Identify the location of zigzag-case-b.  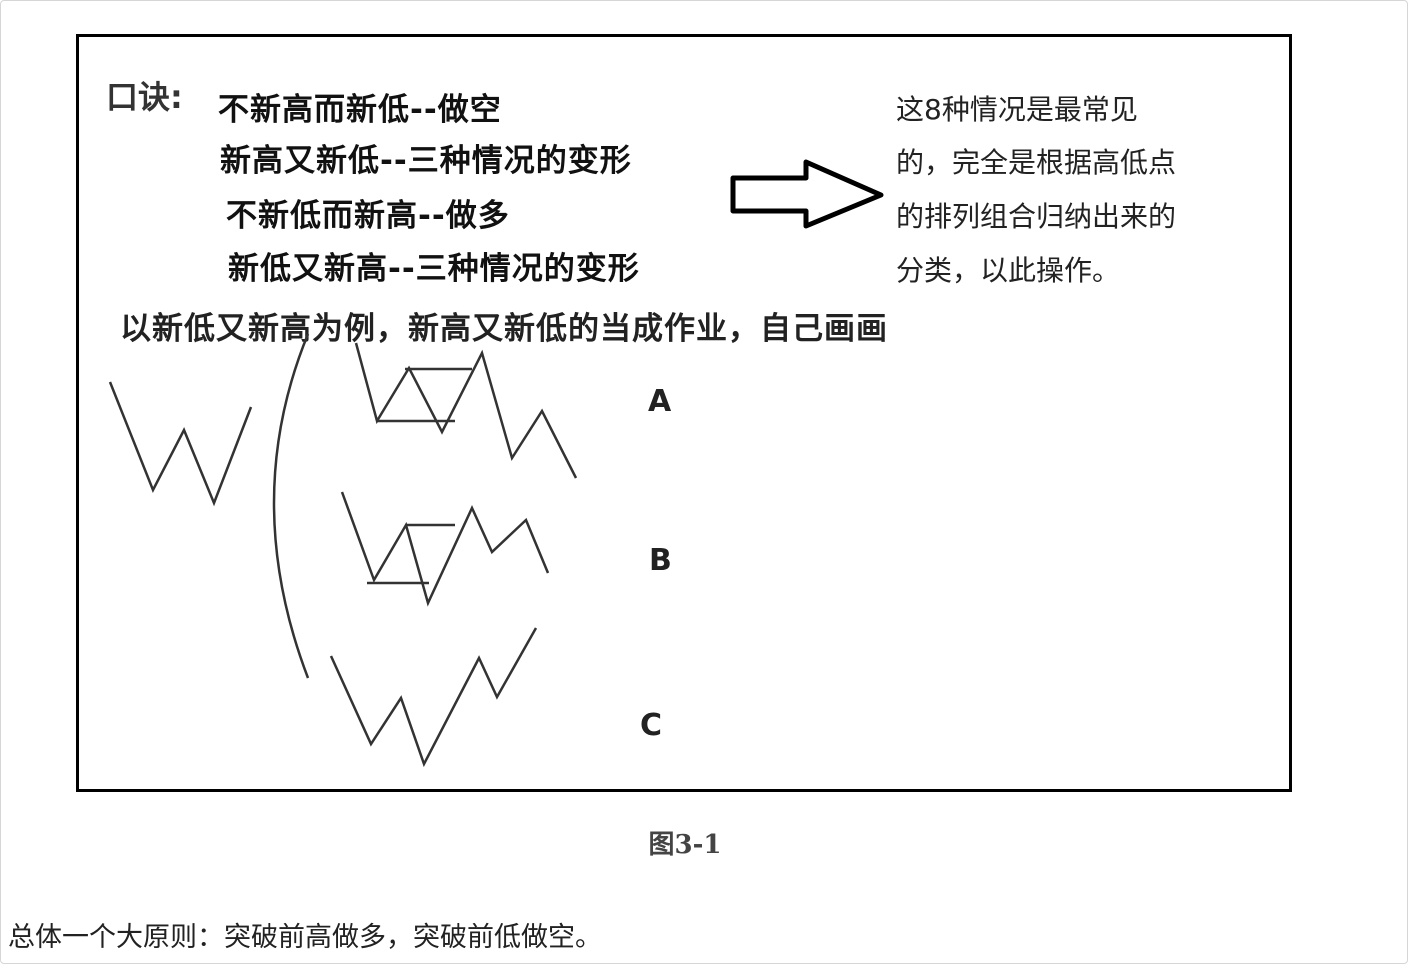
(445, 549).